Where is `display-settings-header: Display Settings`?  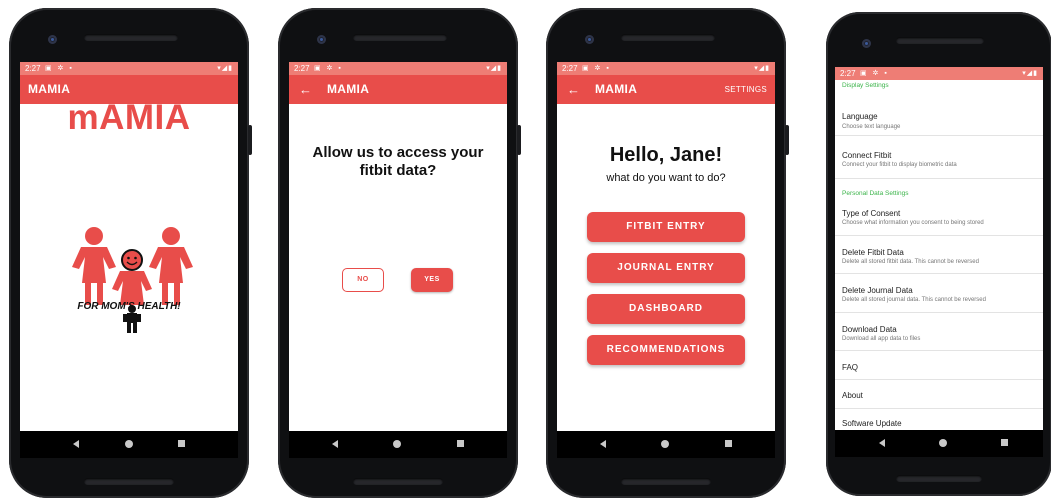 display-settings-header: Display Settings is located at coordinates (865, 85).